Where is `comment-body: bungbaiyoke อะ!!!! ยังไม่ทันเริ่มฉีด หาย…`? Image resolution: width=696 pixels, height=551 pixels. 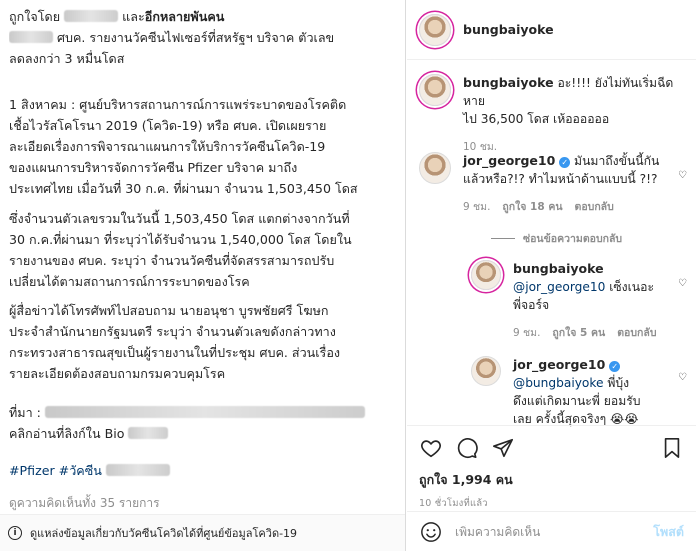
comment-body: bungbaiyoke อะ!!!! ยังไม่ทันเริ่มฉีด หาย… is located at coordinates (573, 101).